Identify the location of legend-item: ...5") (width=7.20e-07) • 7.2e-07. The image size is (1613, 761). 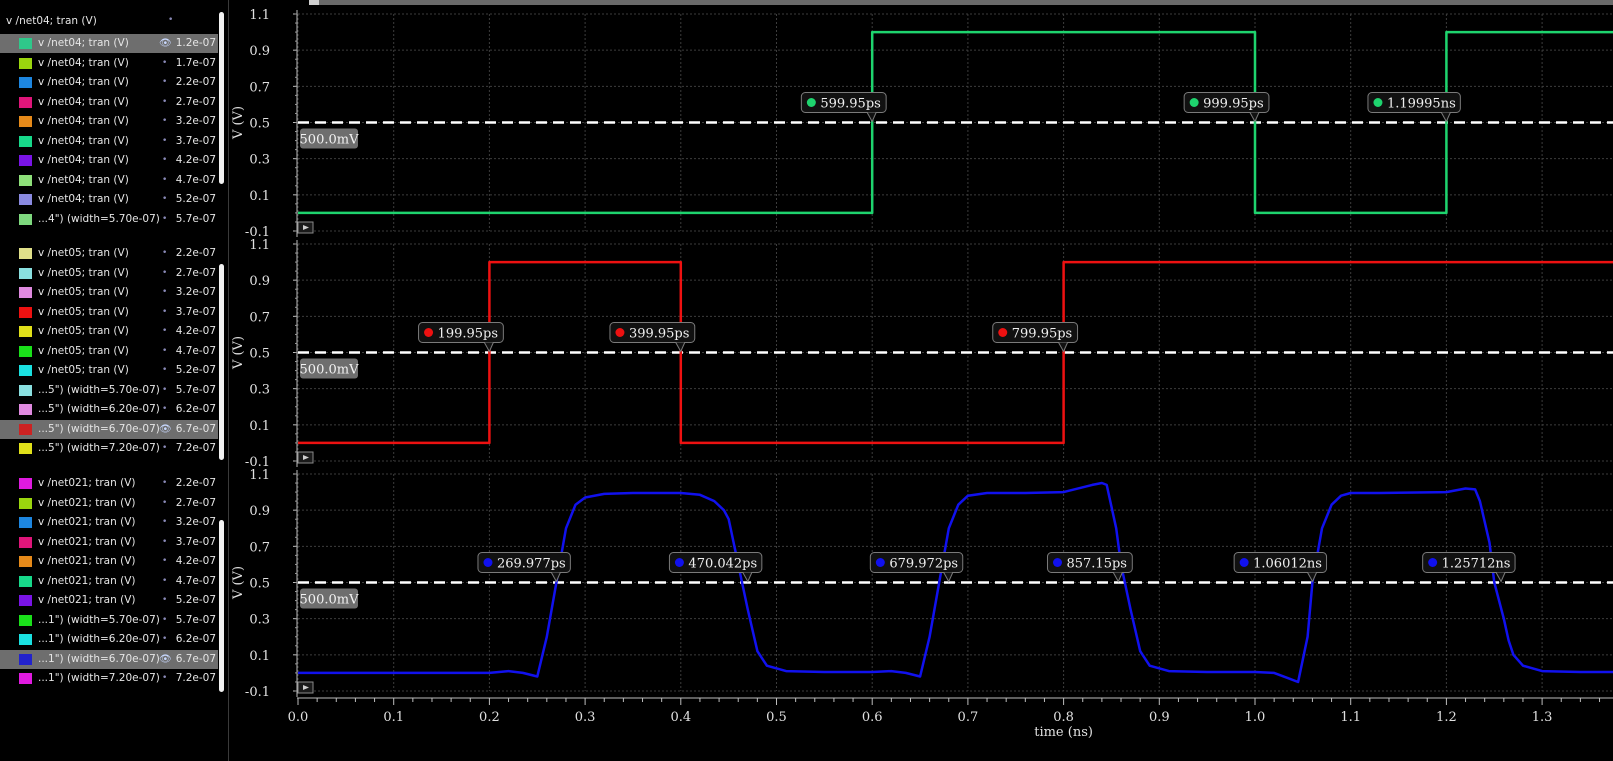
(109, 448).